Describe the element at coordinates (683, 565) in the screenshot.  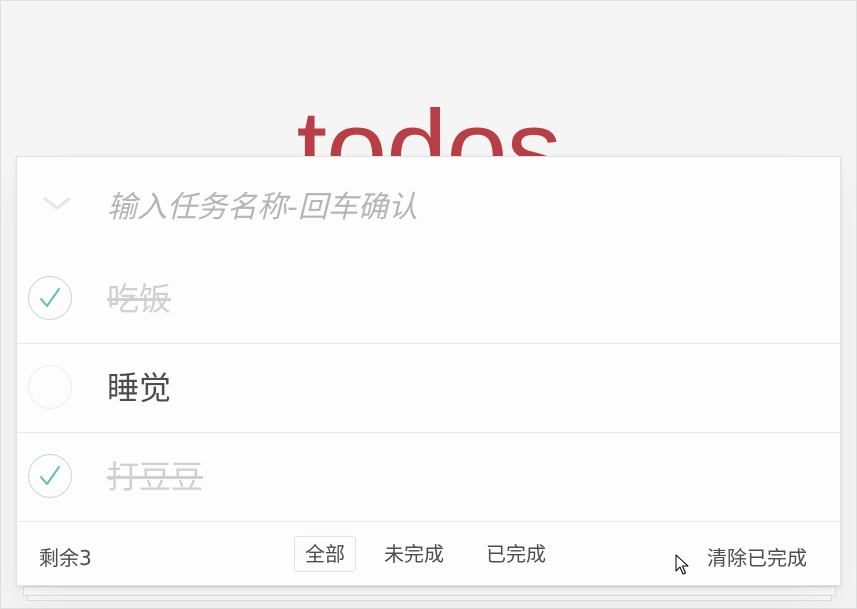
I see `mouse-pointer-icon` at that location.